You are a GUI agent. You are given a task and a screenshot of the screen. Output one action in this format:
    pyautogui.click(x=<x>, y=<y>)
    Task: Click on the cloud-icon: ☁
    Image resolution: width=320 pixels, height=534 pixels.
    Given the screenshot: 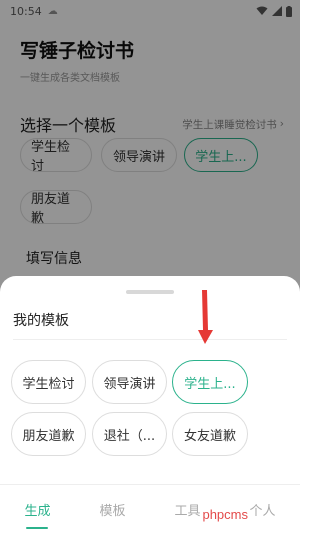 What is the action you would take?
    pyautogui.click(x=52, y=11)
    